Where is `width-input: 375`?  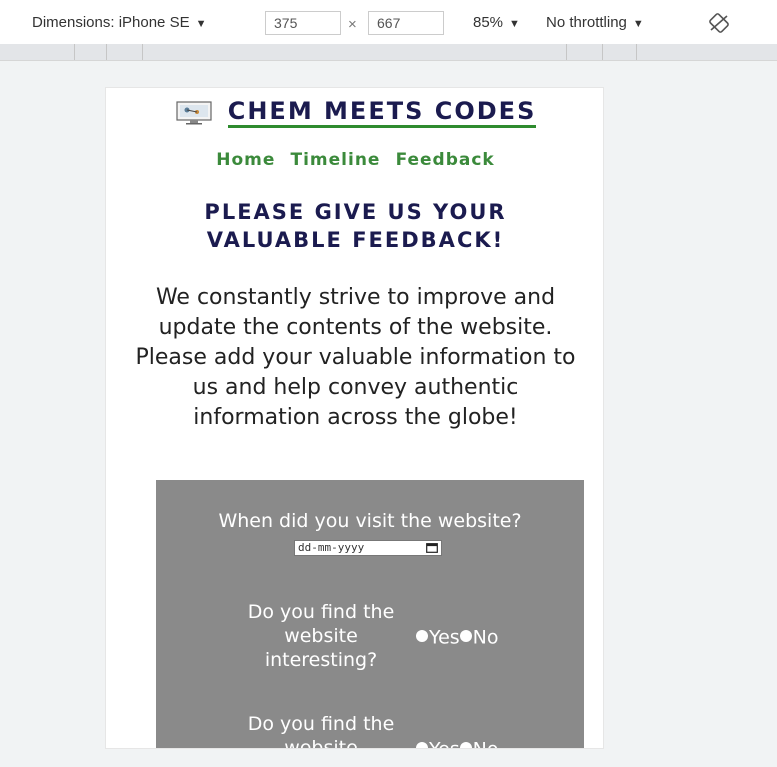
width-input: 375 is located at coordinates (303, 23).